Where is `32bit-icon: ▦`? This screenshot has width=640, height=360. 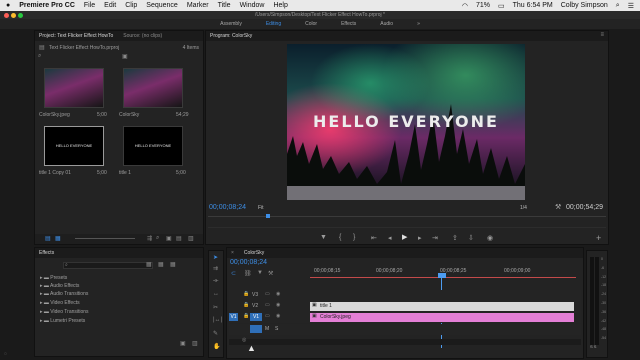
32bit-icon: ▦ is located at coordinates (161, 264).